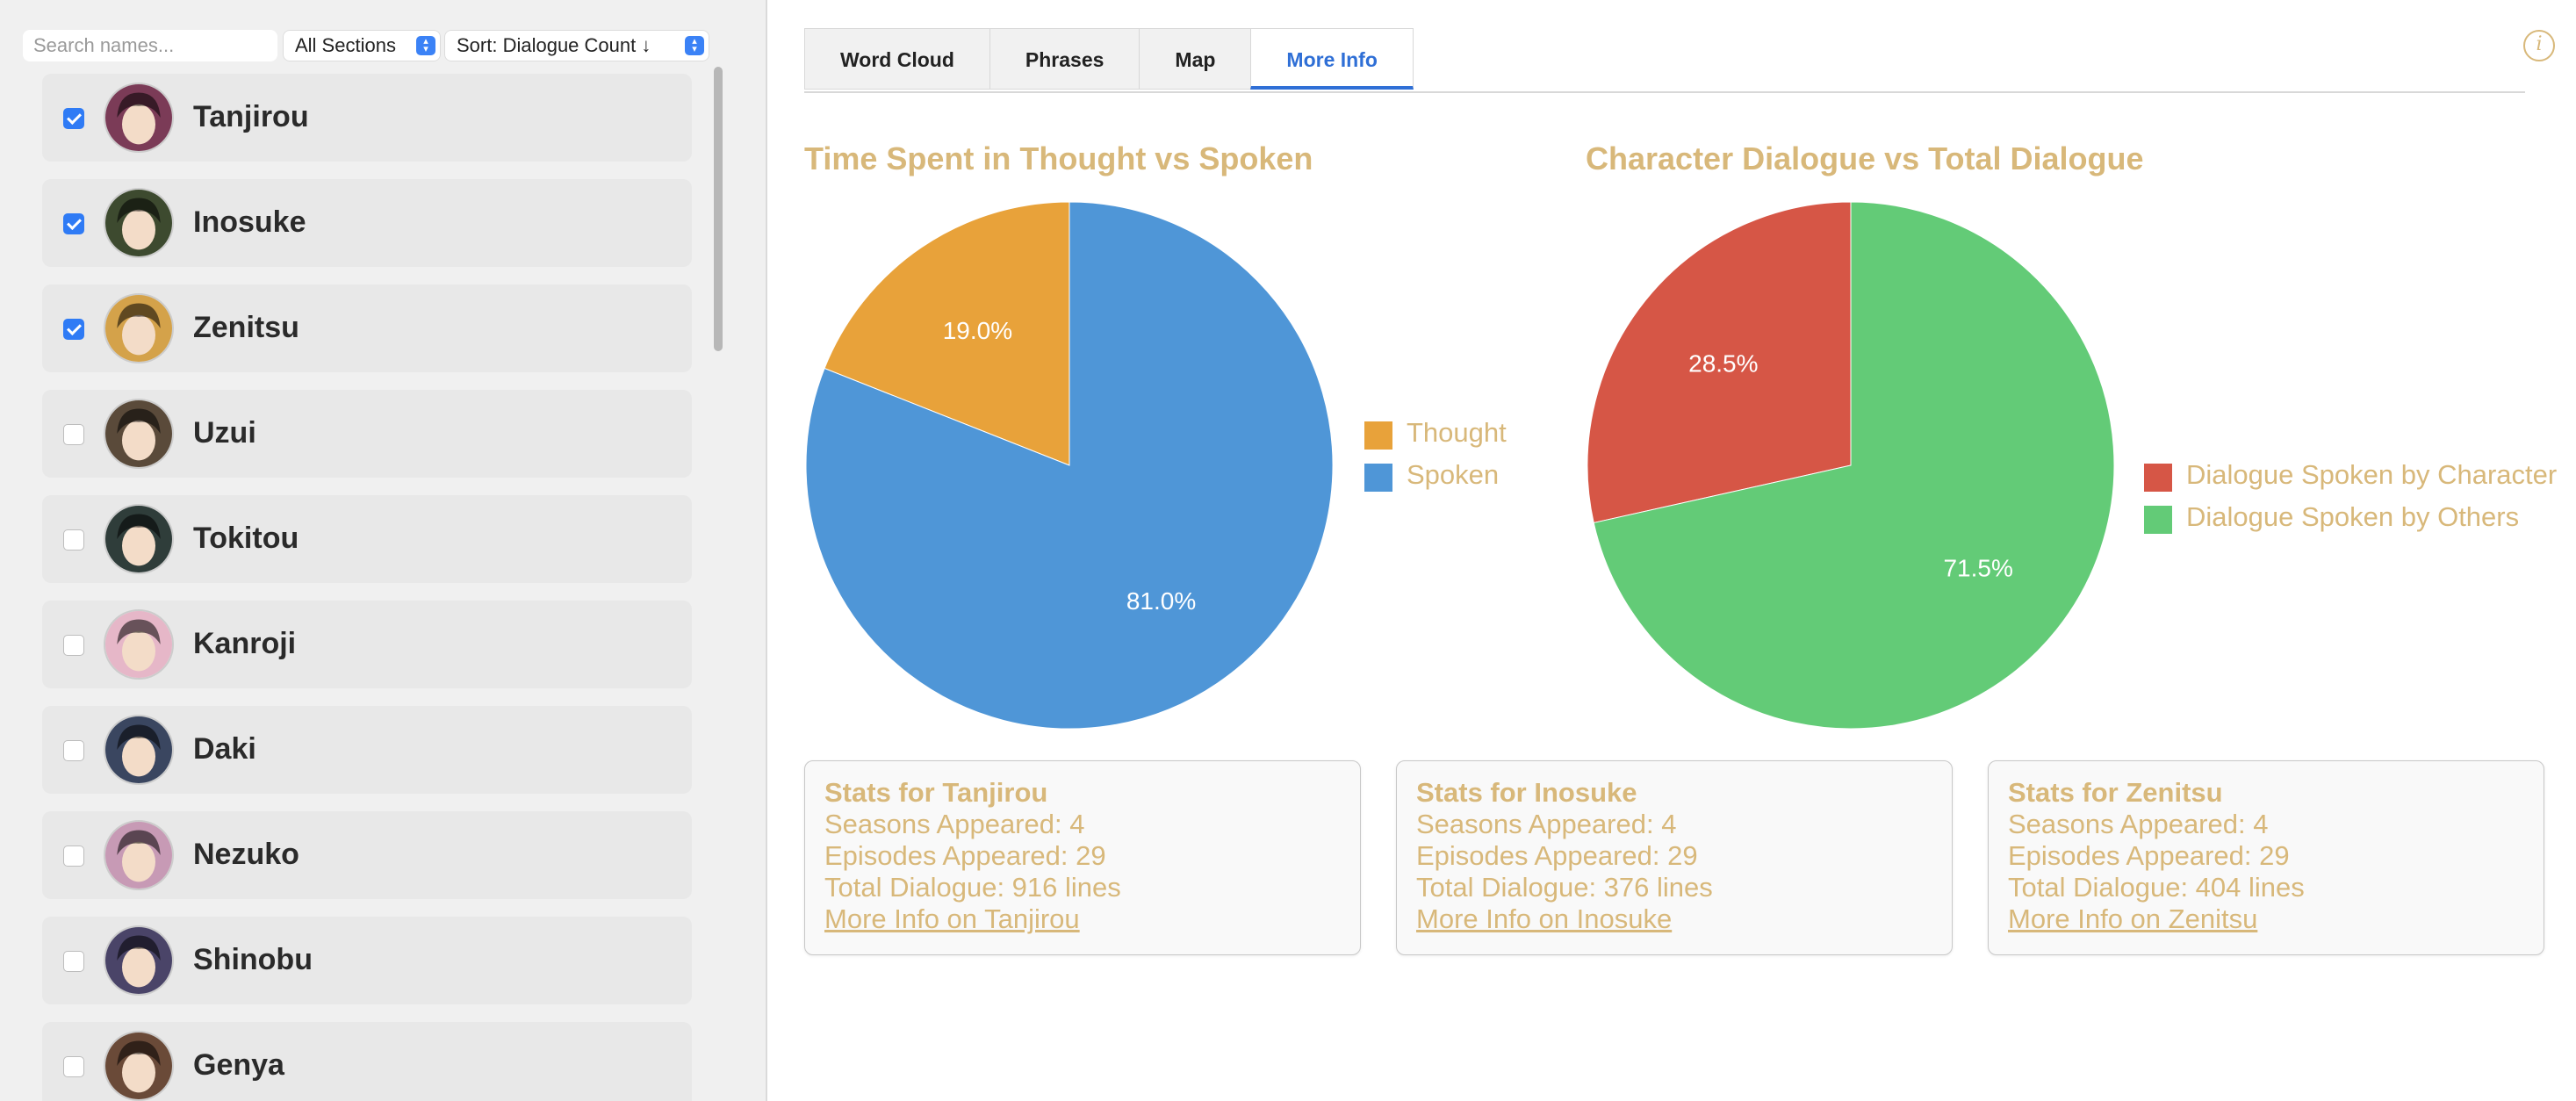 The width and height of the screenshot is (2576, 1101). Describe the element at coordinates (1332, 59) in the screenshot. I see `tab-more-info: More Info` at that location.